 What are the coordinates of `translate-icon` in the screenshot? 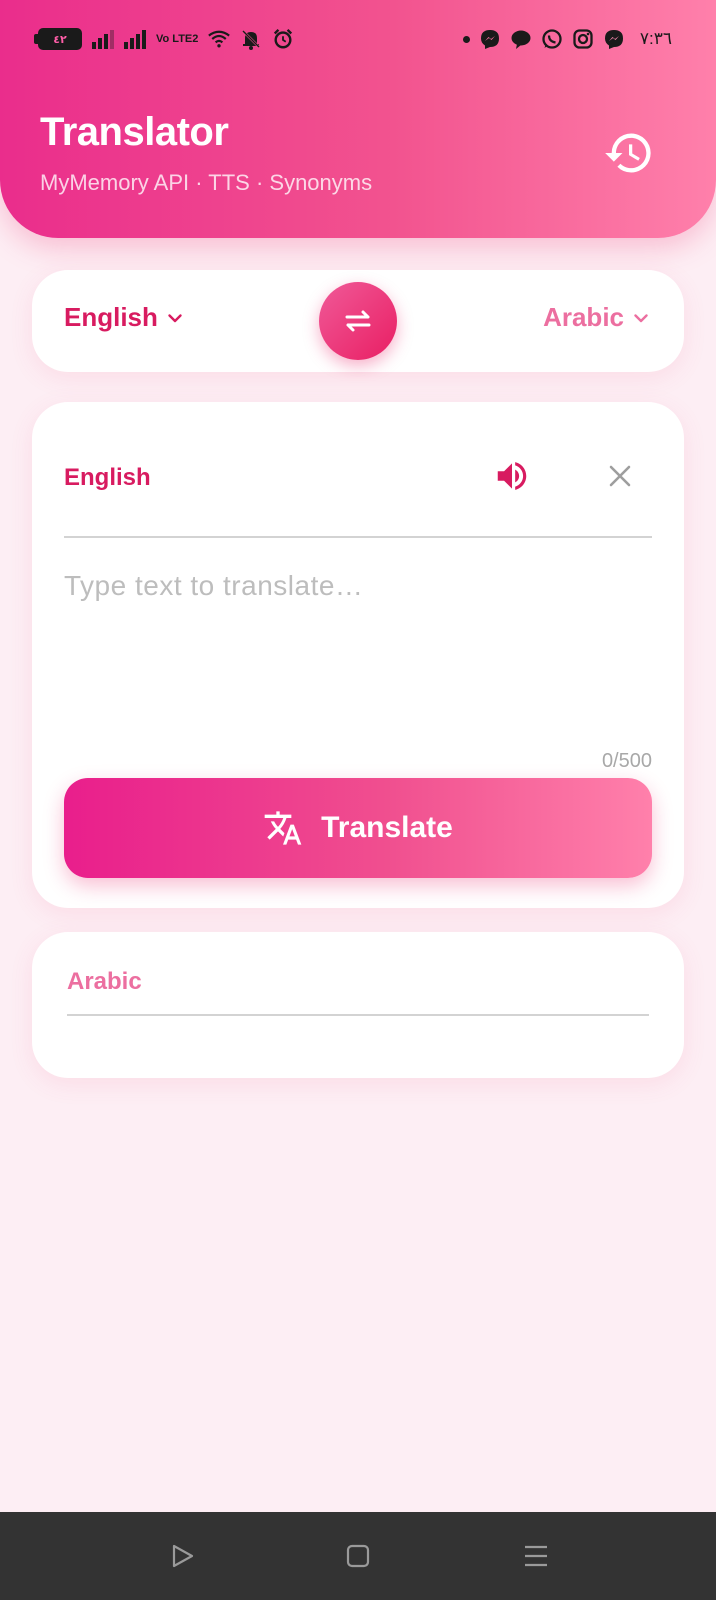 It's located at (283, 828).